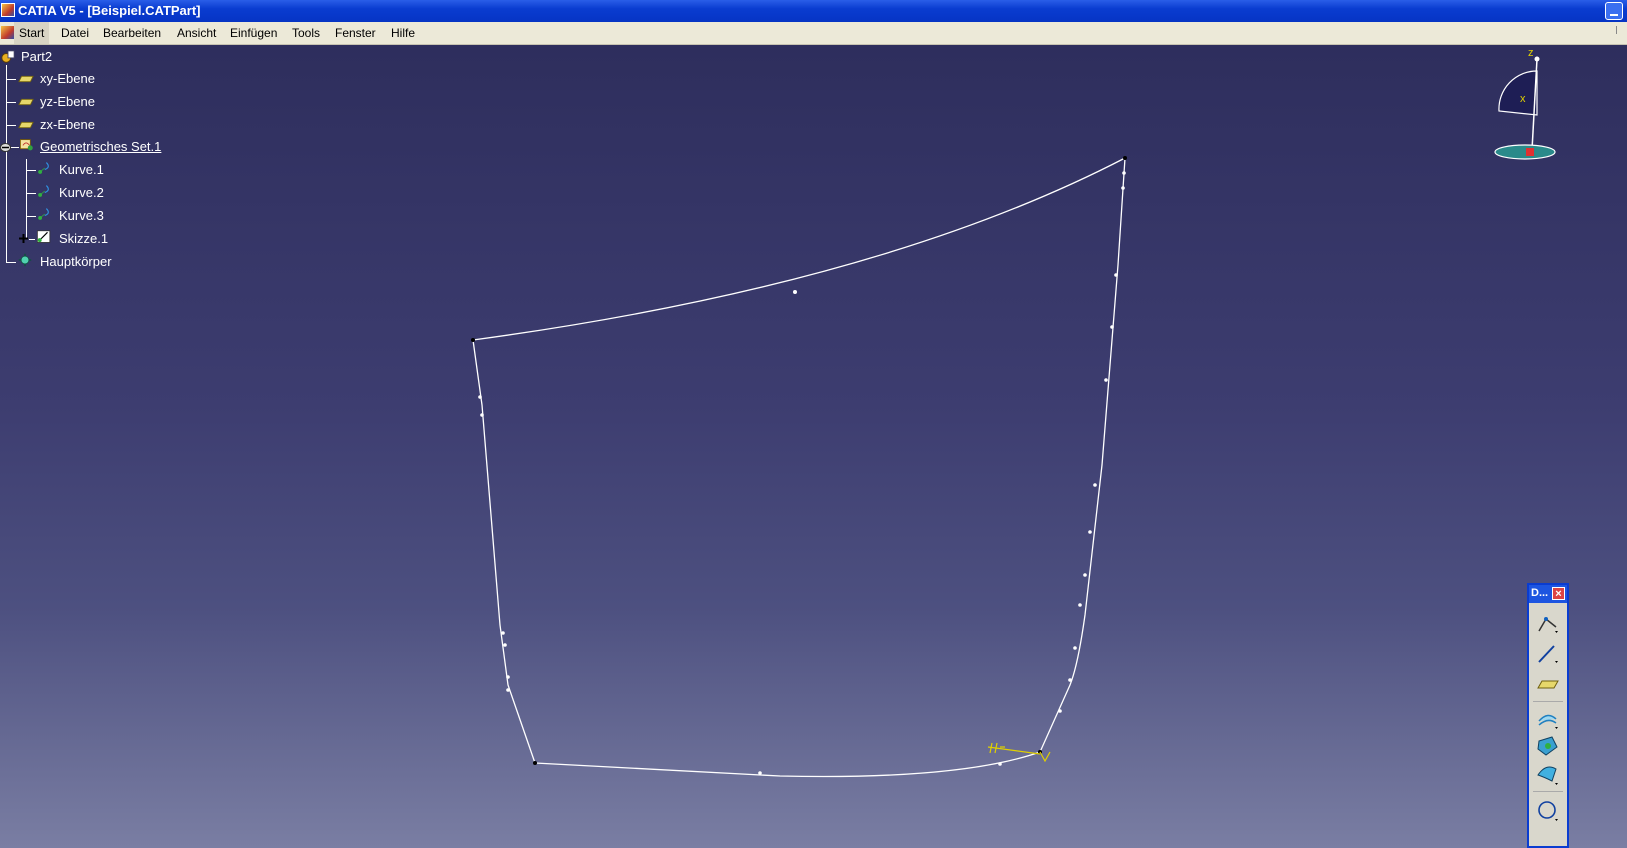 This screenshot has height=848, width=1627. What do you see at coordinates (8, 56) in the screenshot?
I see `part-icon` at bounding box center [8, 56].